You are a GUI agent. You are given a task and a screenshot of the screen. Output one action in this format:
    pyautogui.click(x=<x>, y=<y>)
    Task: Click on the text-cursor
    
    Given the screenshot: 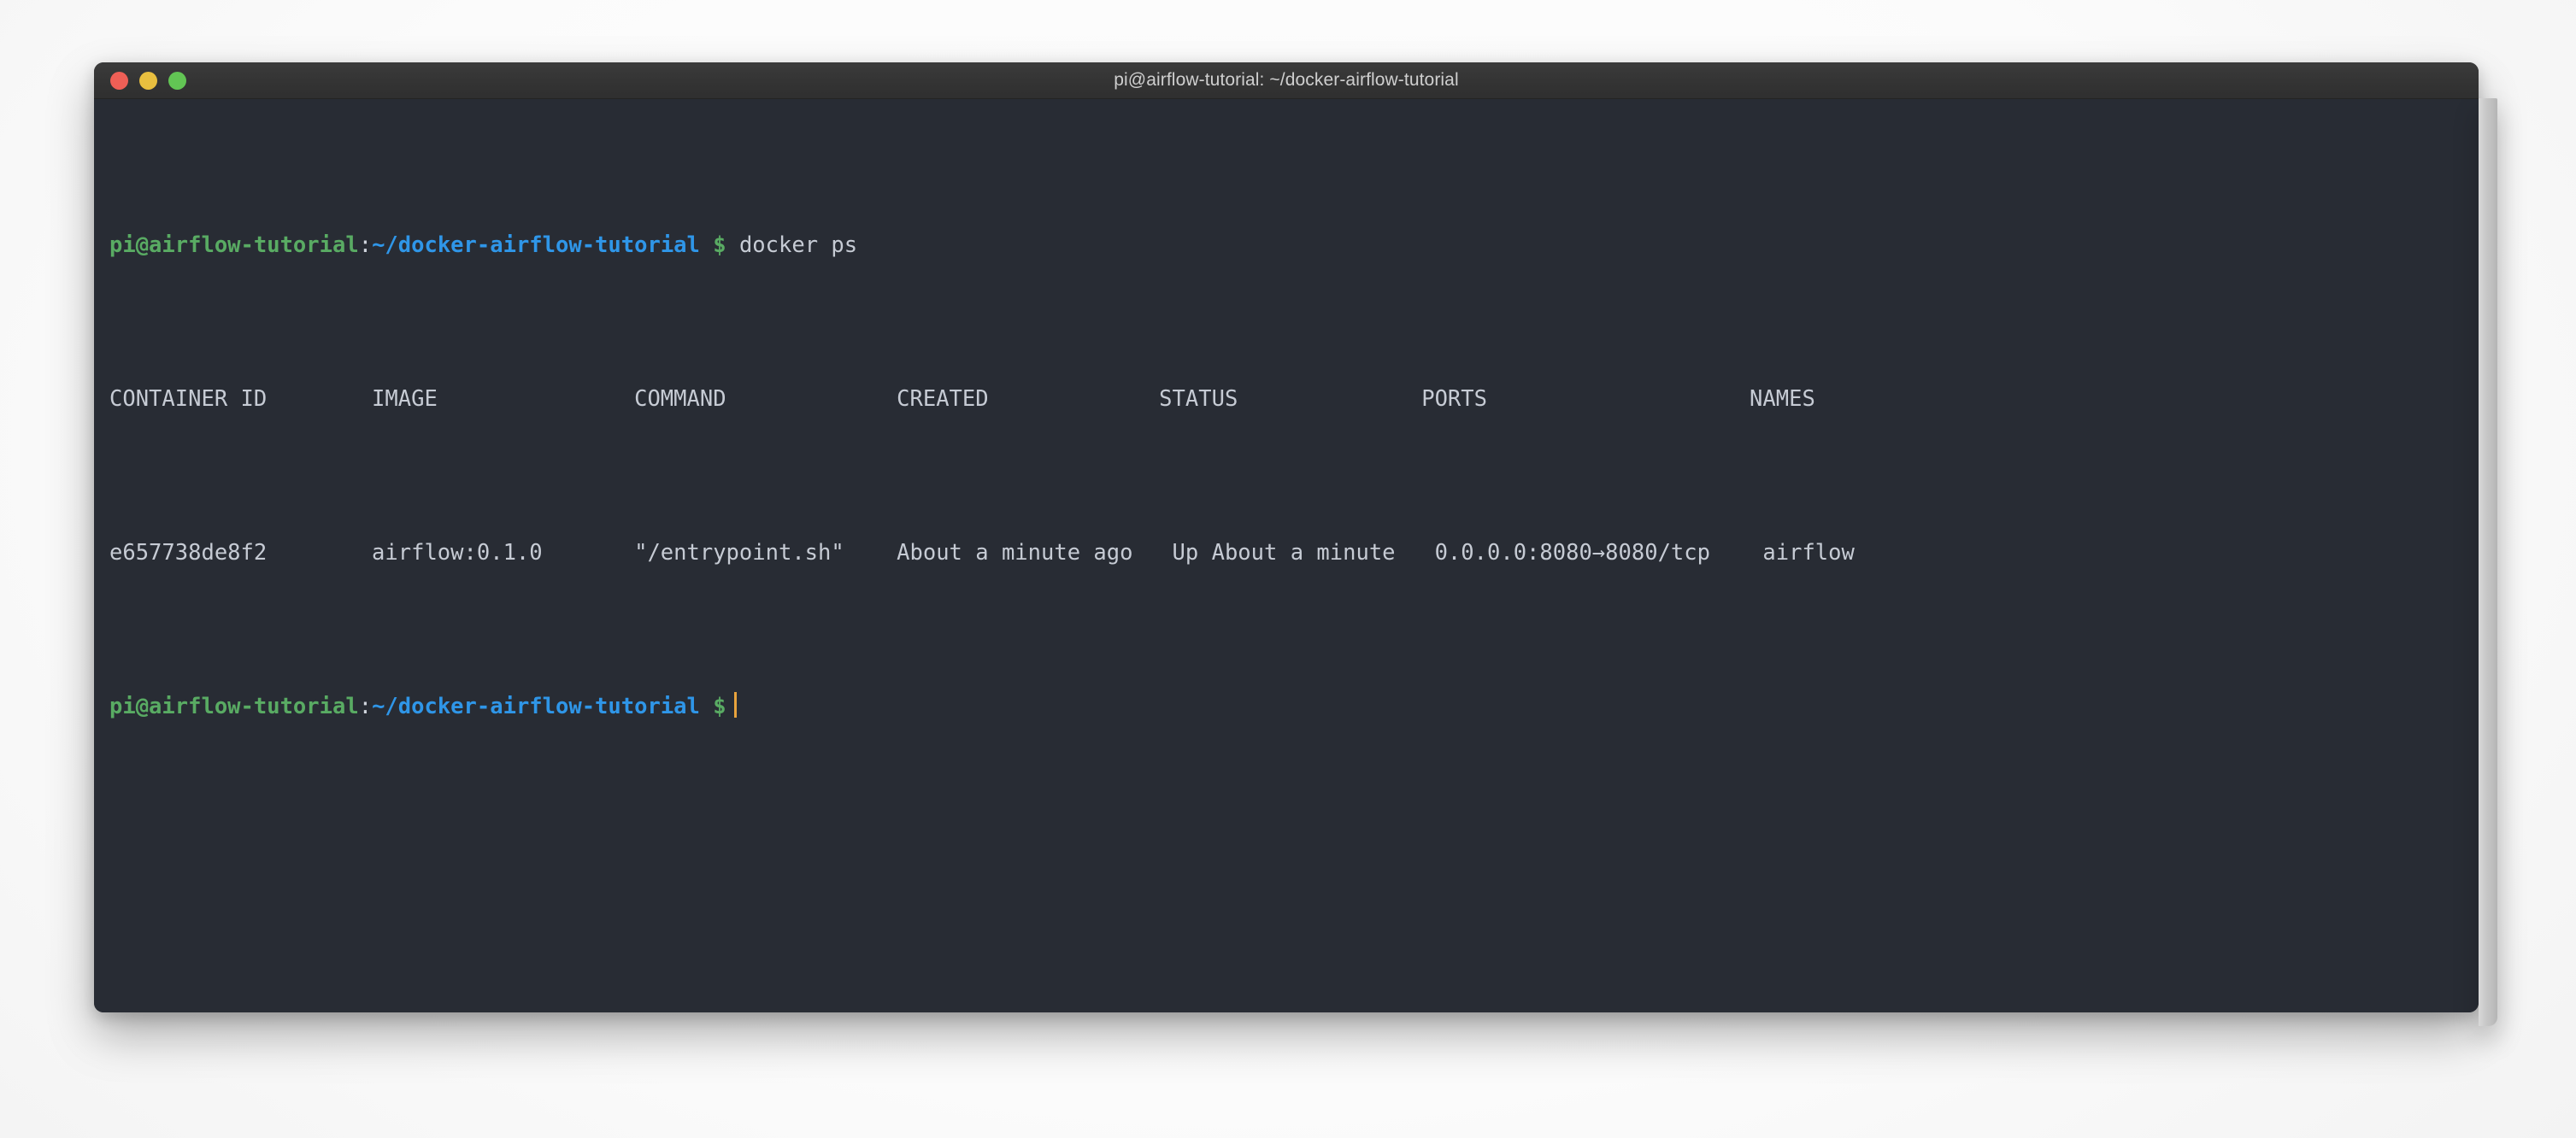 What is the action you would take?
    pyautogui.click(x=735, y=705)
    